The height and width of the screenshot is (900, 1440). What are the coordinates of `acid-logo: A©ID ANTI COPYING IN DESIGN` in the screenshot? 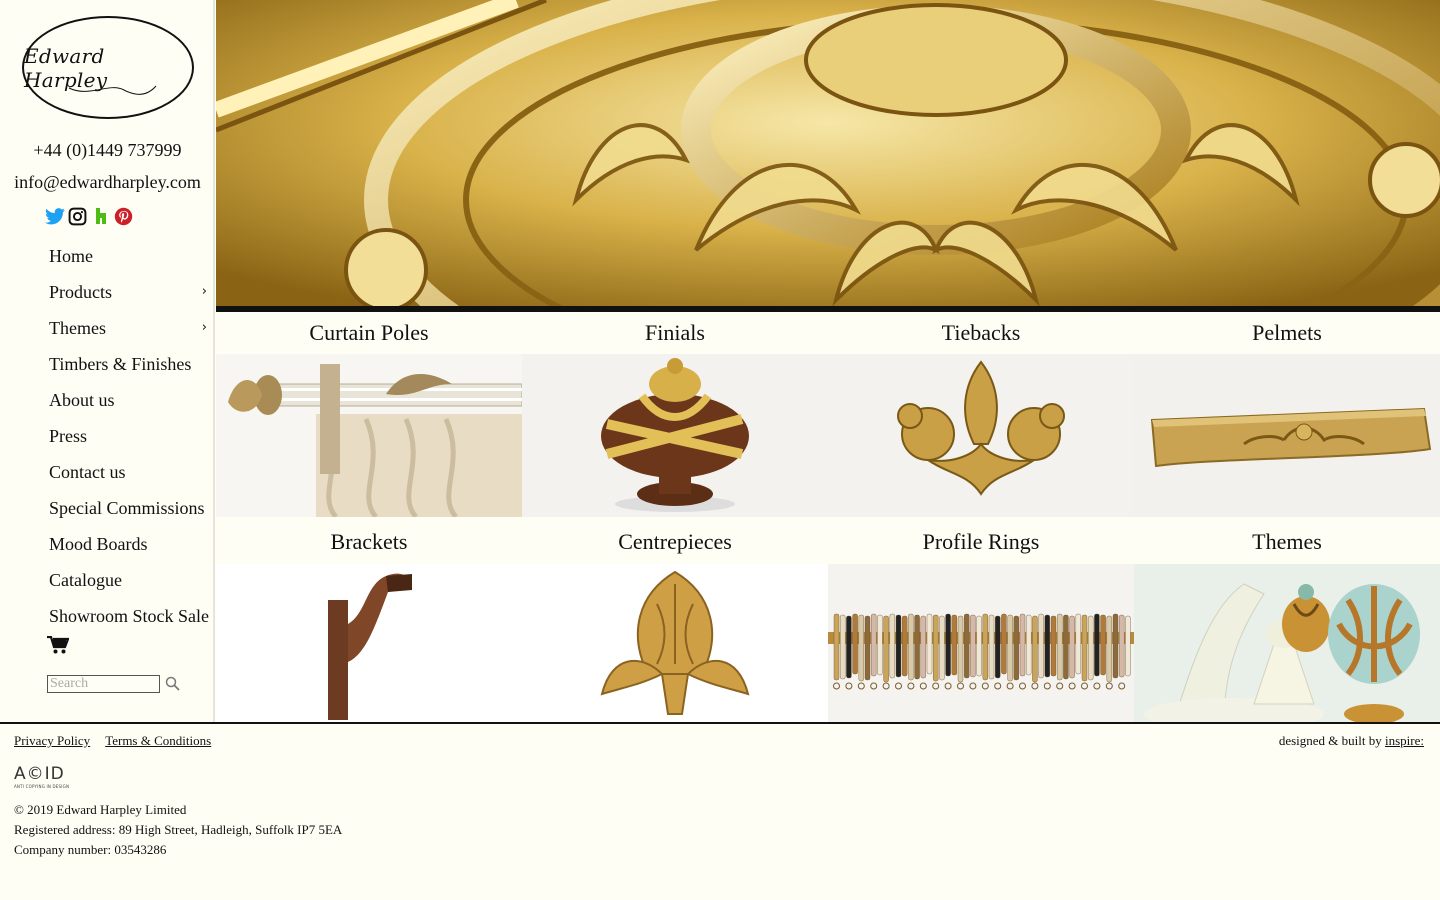 It's located at (41, 776).